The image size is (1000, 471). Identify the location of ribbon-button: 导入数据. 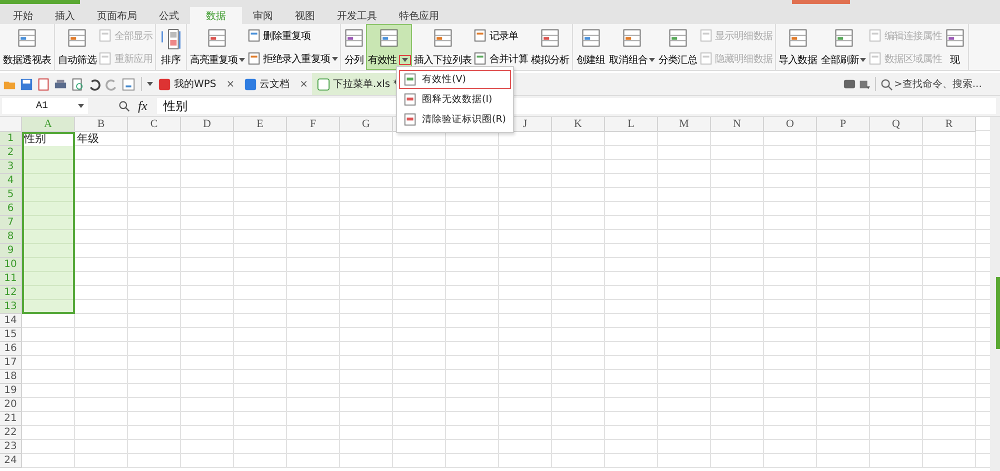
(797, 47).